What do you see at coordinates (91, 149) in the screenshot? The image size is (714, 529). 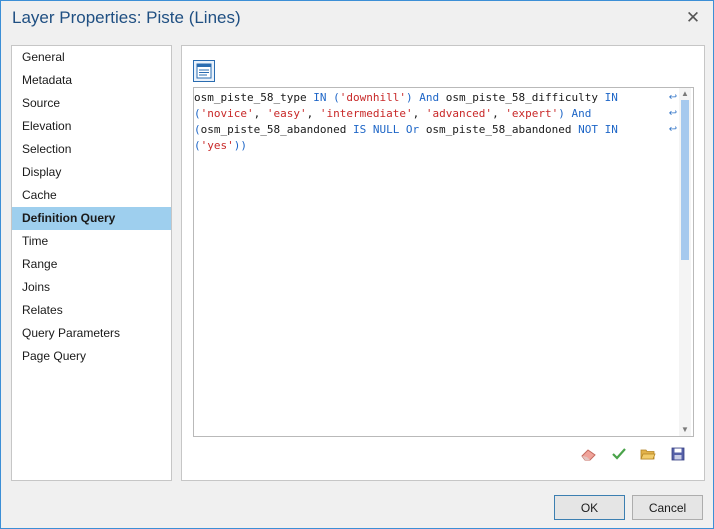 I see `nav-item-selection: Selection` at bounding box center [91, 149].